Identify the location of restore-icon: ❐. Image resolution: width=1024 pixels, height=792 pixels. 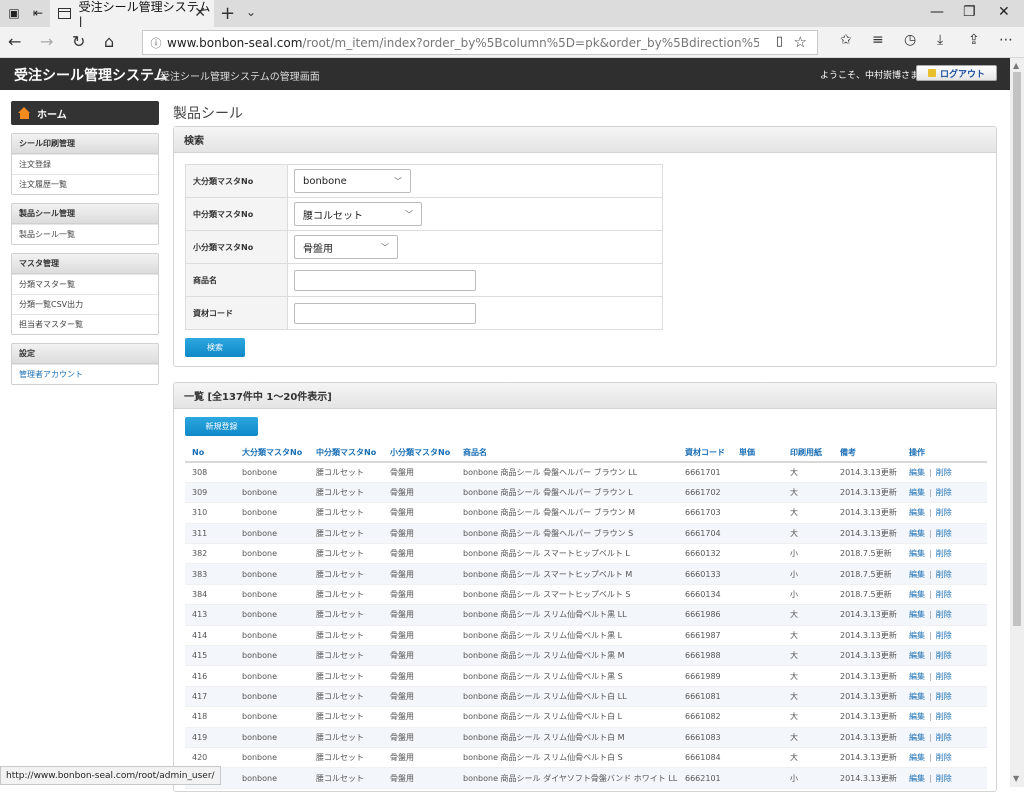
(969, 12).